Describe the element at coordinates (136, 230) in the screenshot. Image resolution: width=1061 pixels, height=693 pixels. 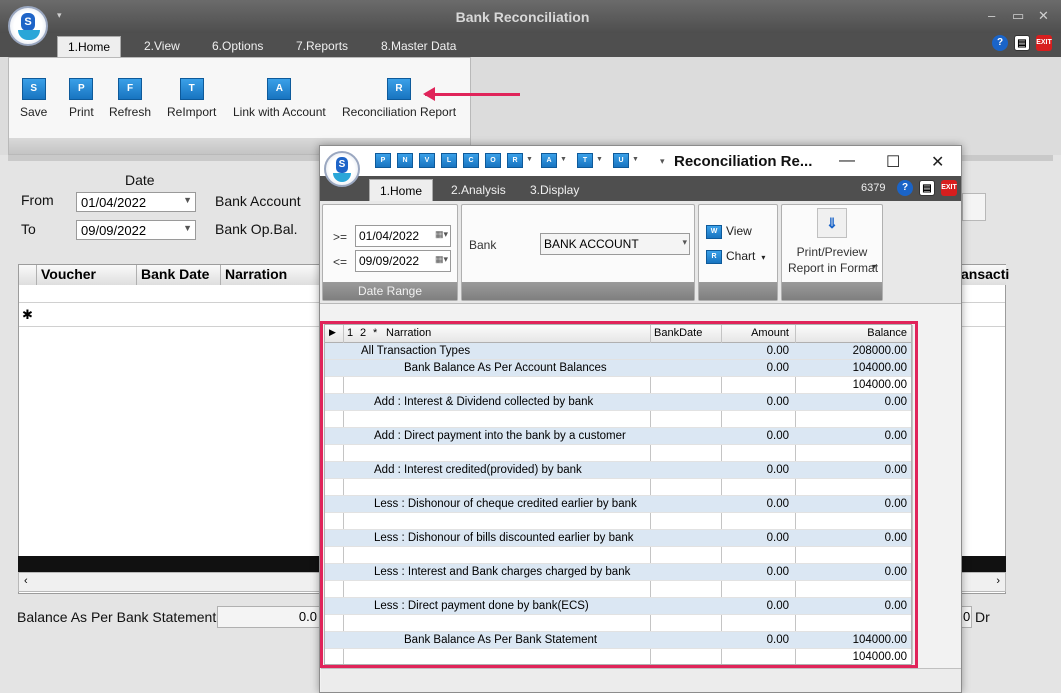
I see `to-date-combo: 09/09/2022 ▼` at that location.